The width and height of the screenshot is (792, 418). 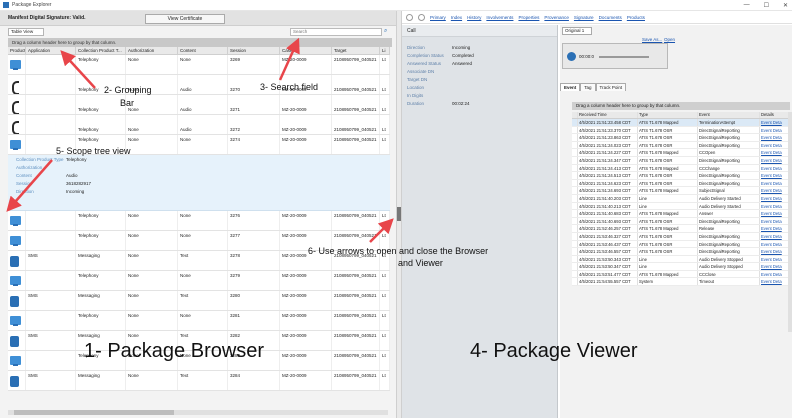 I want to click on view-certificate-button: View Certificate, so click(x=185, y=19).